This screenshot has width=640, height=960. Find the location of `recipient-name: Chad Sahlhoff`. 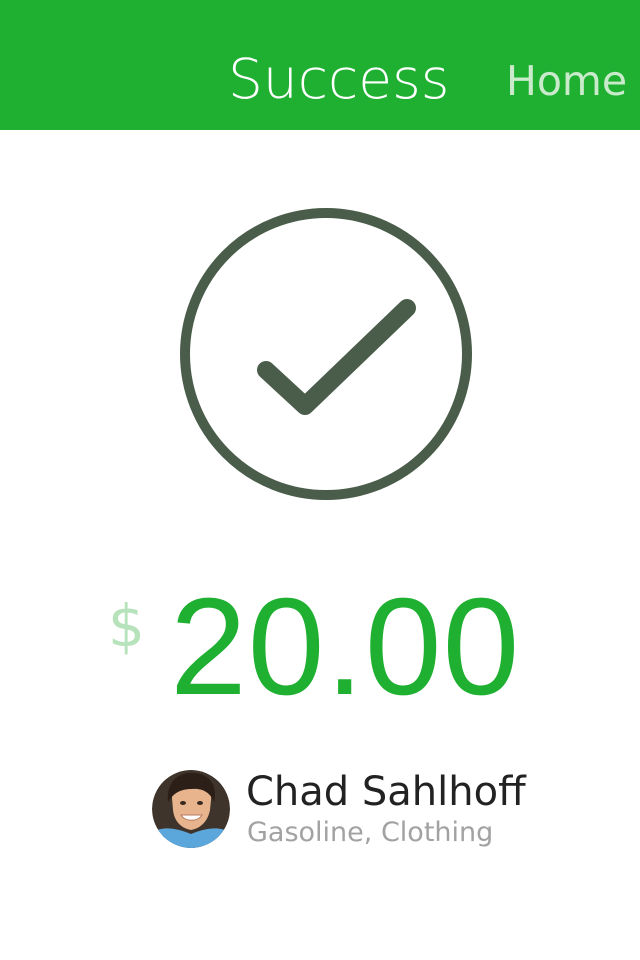

recipient-name: Chad Sahlhoff is located at coordinates (386, 792).